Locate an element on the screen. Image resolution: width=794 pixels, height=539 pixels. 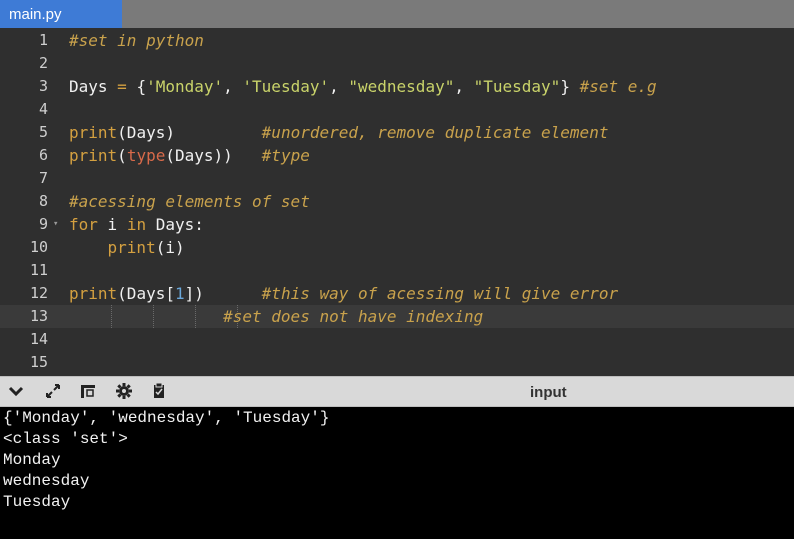
line-number: 12 is located at coordinates (38, 293).